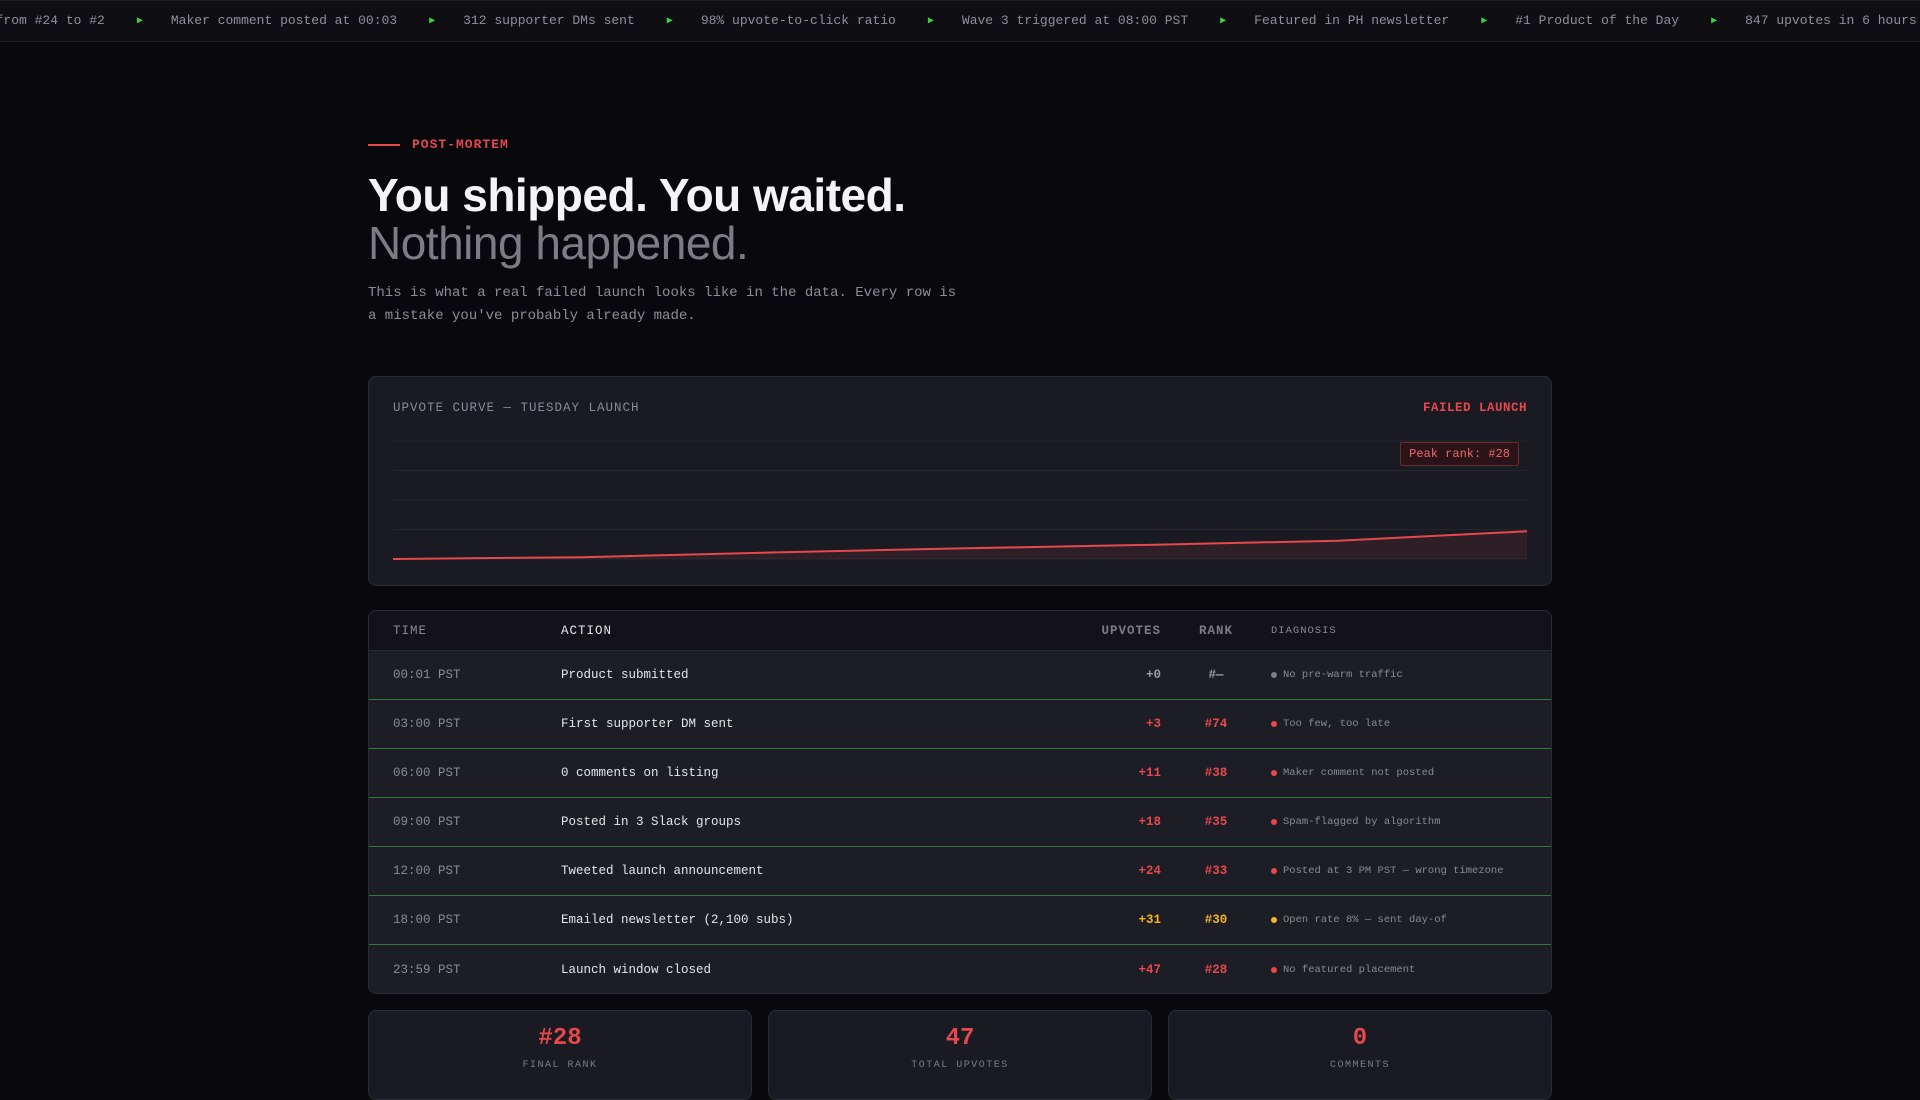 This screenshot has height=1100, width=1920. What do you see at coordinates (1337, 724) in the screenshot?
I see `row-diagnosis-text: Too few, too late` at bounding box center [1337, 724].